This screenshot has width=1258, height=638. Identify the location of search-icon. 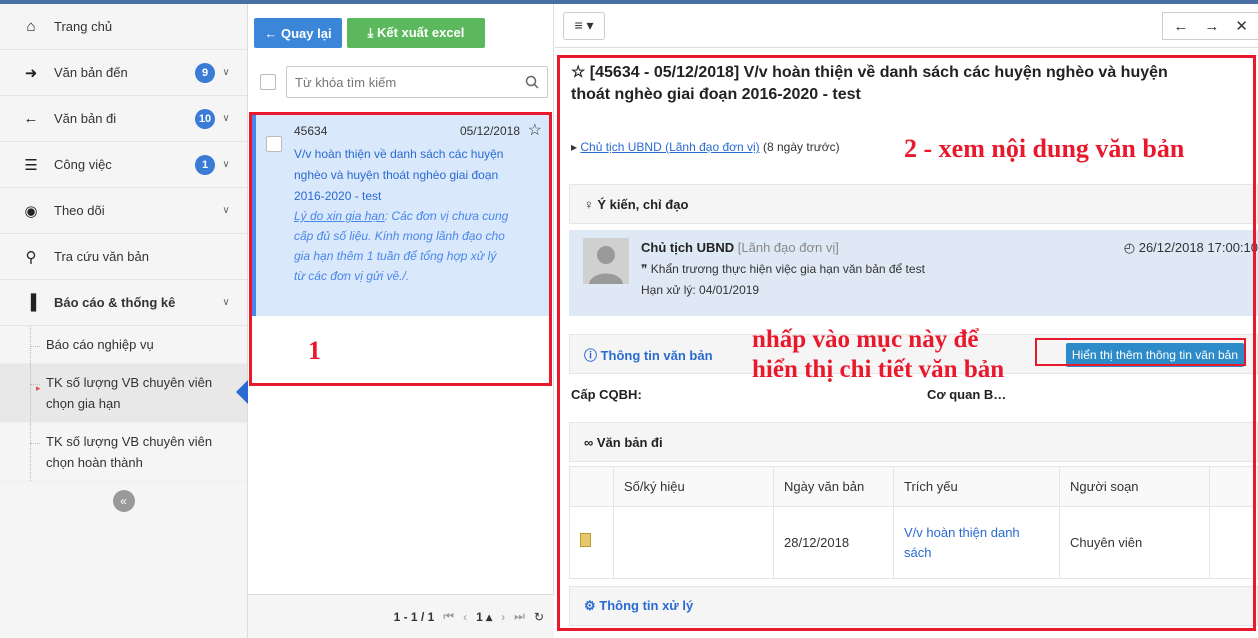
(532, 82).